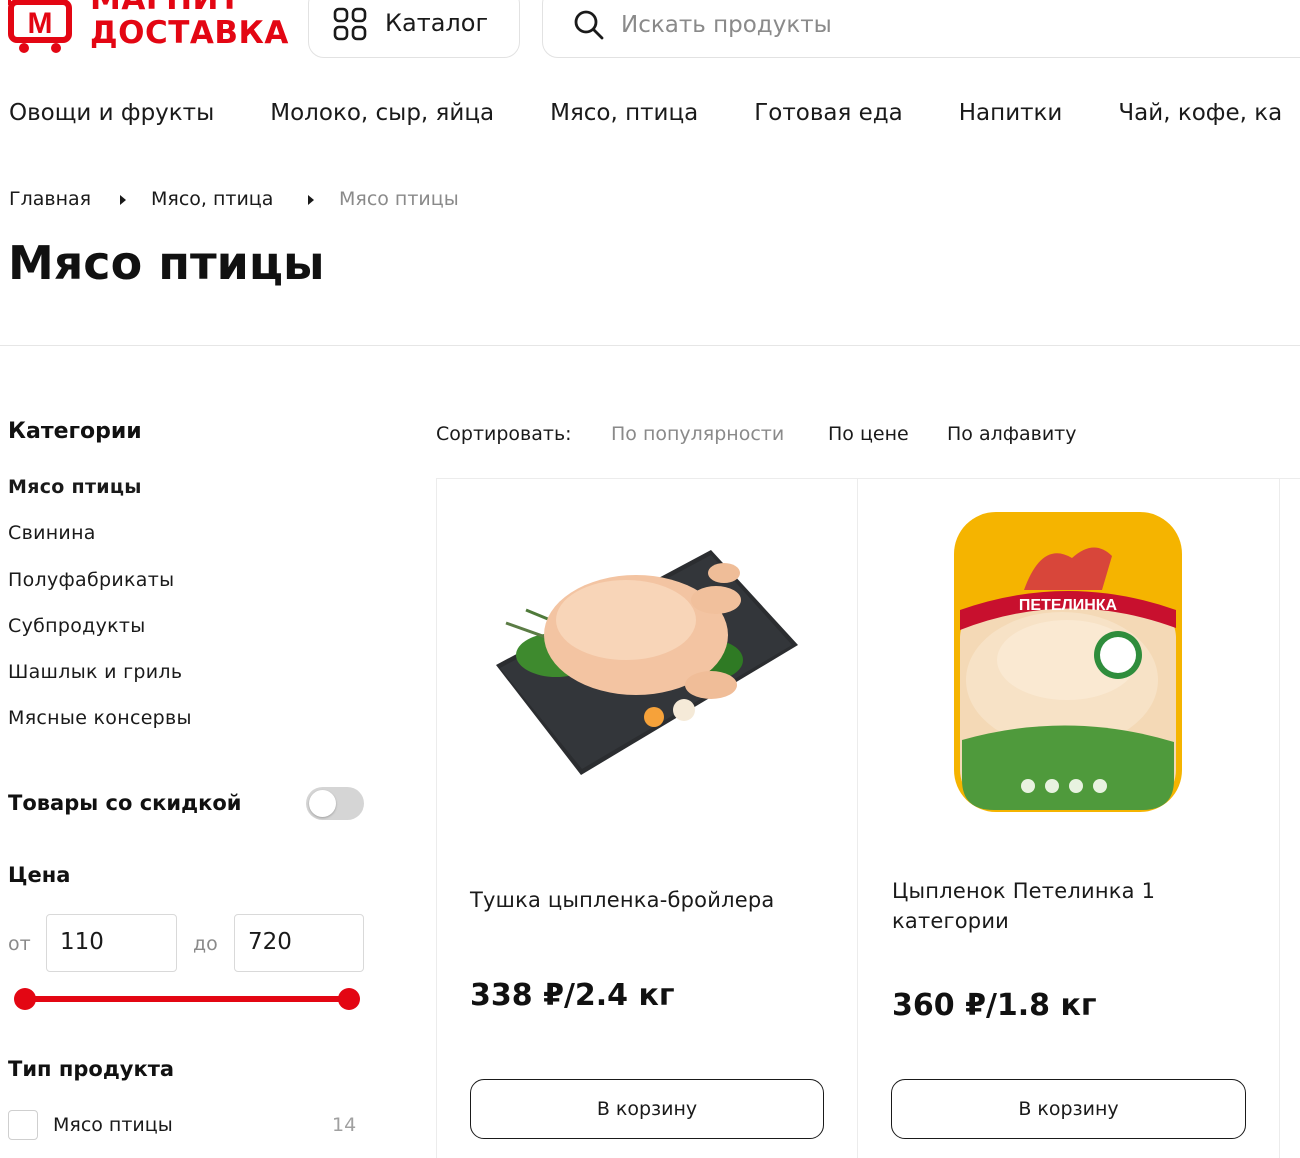 The height and width of the screenshot is (1158, 1300). Describe the element at coordinates (23, 1125) in the screenshot. I see `product-type-checkbox` at that location.